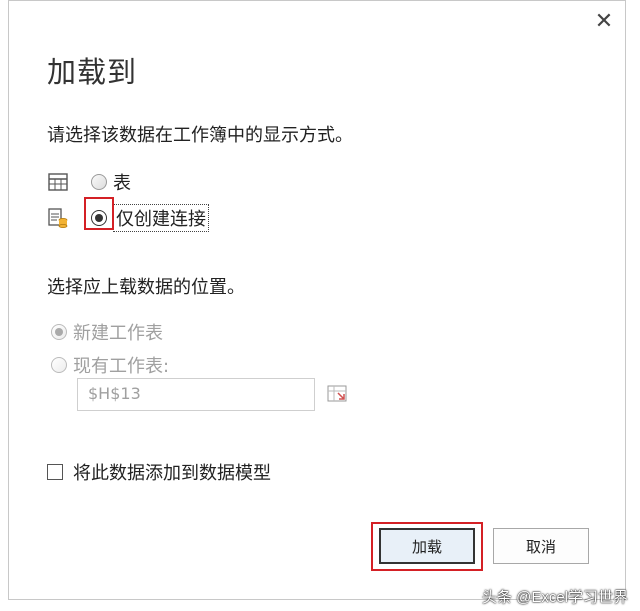 The height and width of the screenshot is (611, 640). I want to click on option-connection-label: 仅创建连接, so click(161, 218).